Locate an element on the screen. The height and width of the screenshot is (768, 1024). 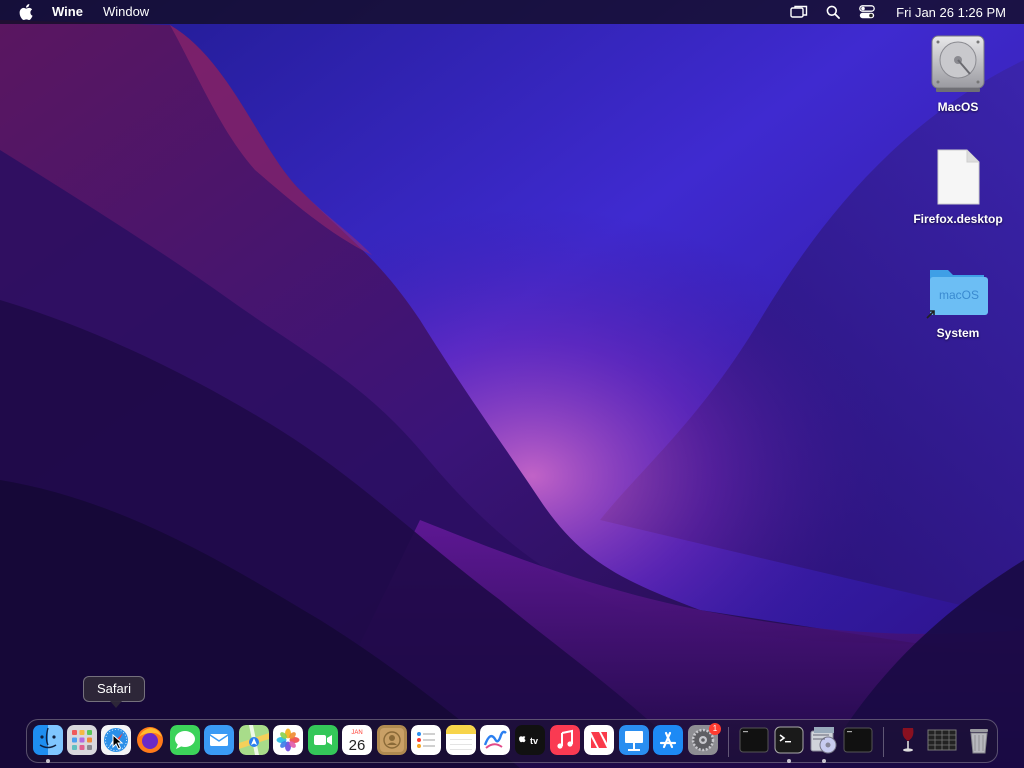
control-center-icon is located at coordinates (867, 12).